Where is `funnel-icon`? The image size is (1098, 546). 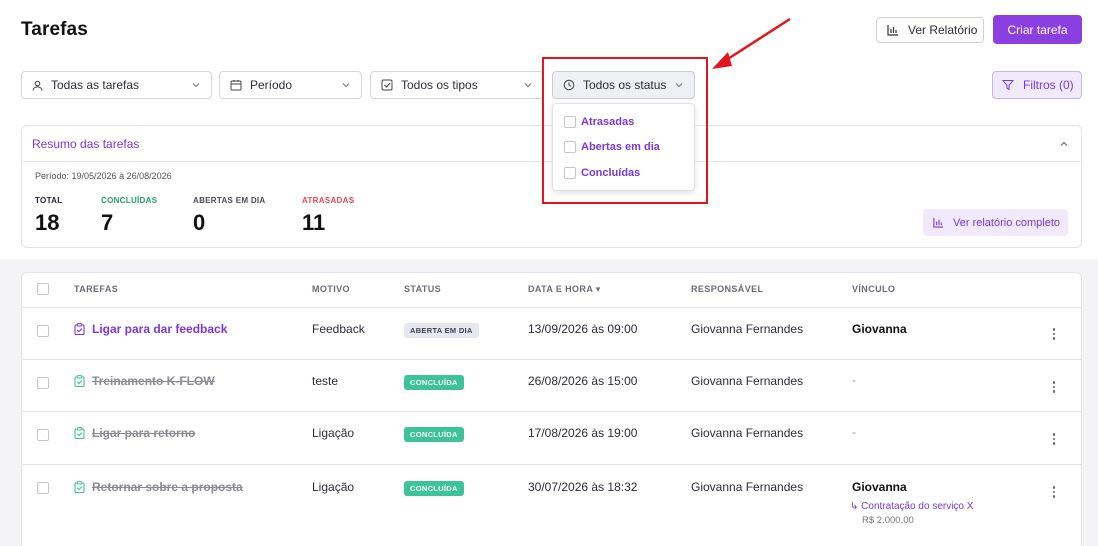
funnel-icon is located at coordinates (1008, 85).